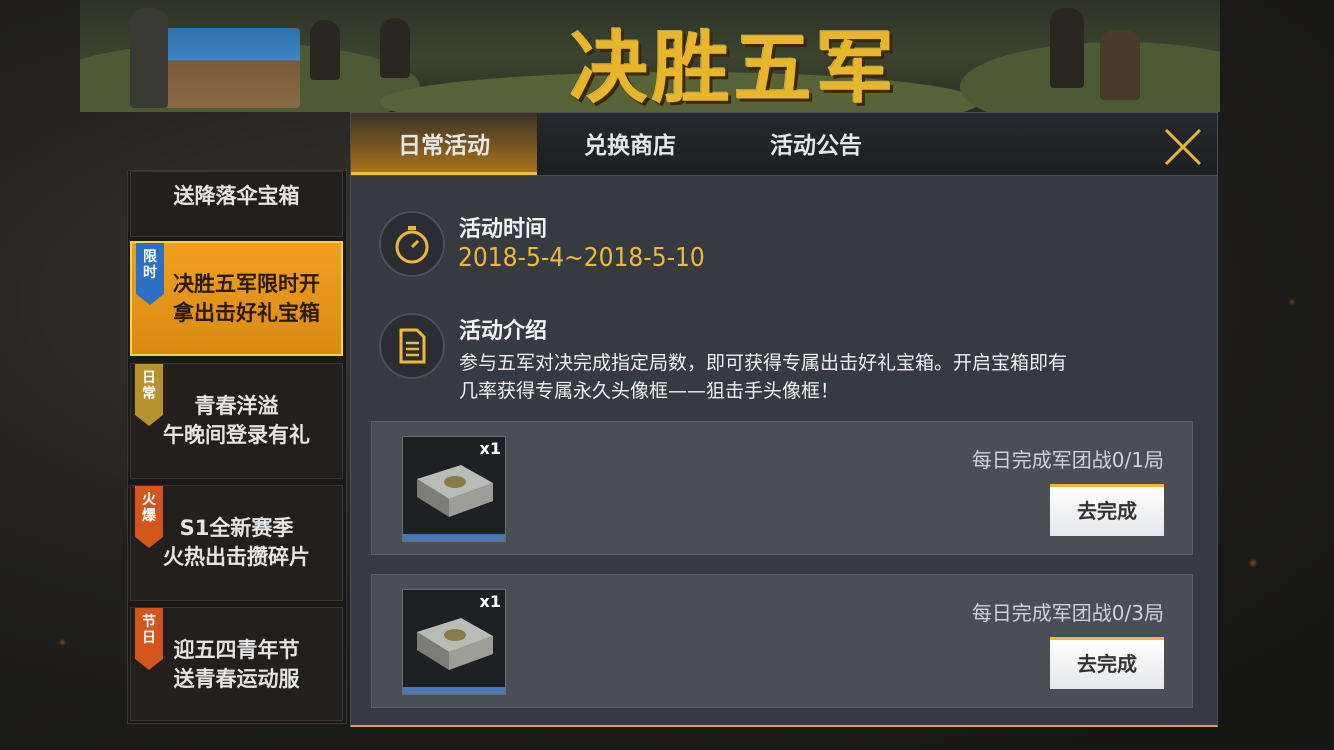 This screenshot has width=1334, height=750. Describe the element at coordinates (236, 543) in the screenshot. I see `sidebar-item-season: 火爆 S1全新赛季 火热出击攒碎片` at that location.